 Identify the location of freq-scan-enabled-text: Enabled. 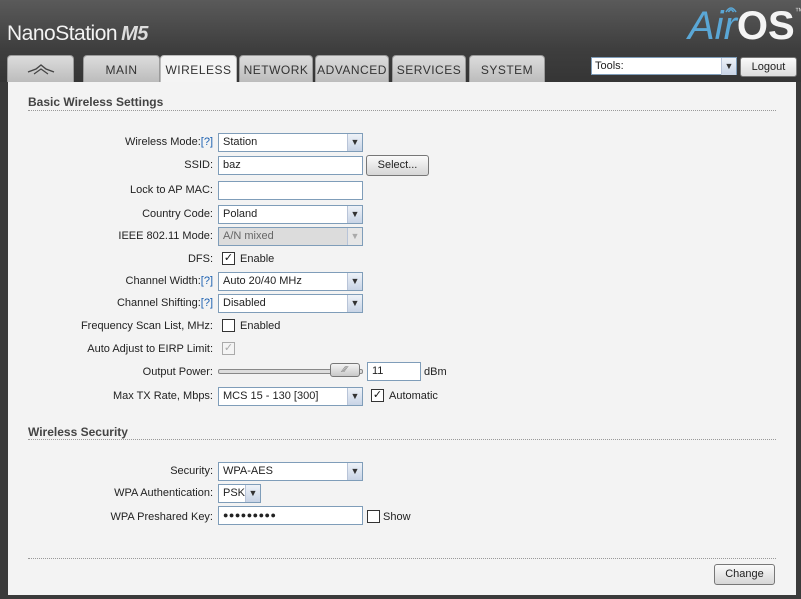
(260, 326).